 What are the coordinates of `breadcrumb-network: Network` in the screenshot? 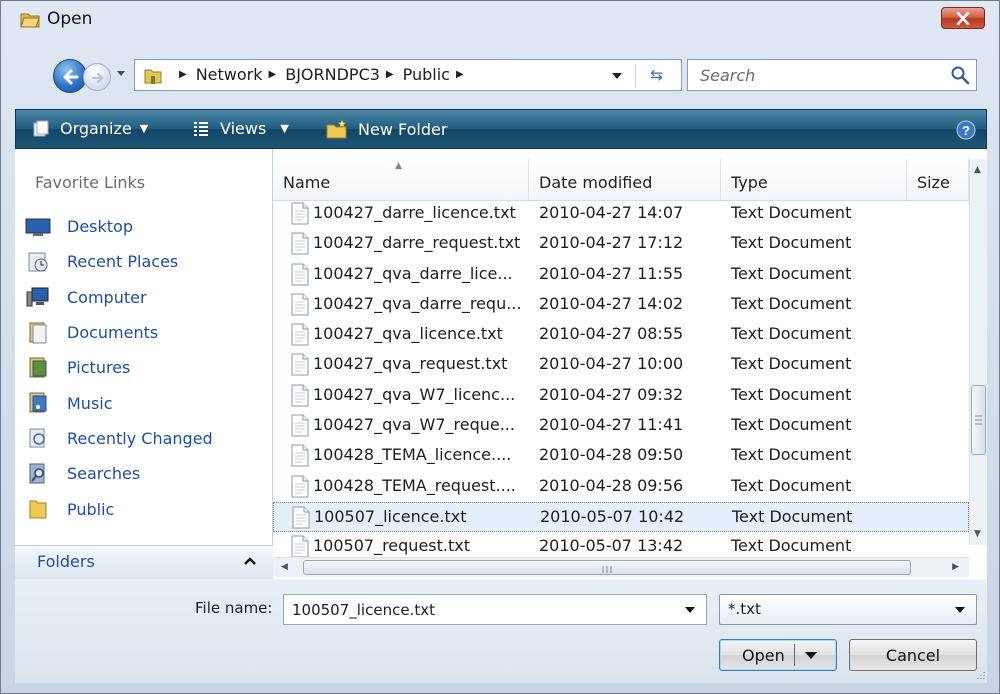 It's located at (229, 74).